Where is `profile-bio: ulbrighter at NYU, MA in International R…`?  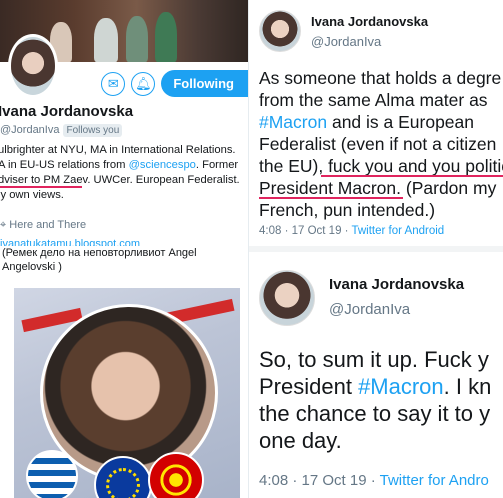 profile-bio: ulbrighter at NYU, MA in International R… is located at coordinates (124, 173).